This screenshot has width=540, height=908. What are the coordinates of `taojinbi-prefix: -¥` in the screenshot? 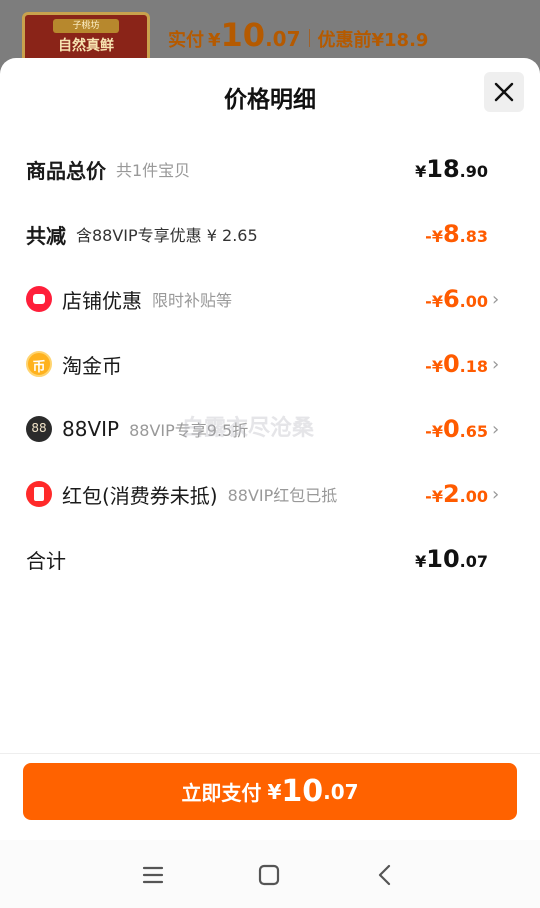 It's located at (434, 366).